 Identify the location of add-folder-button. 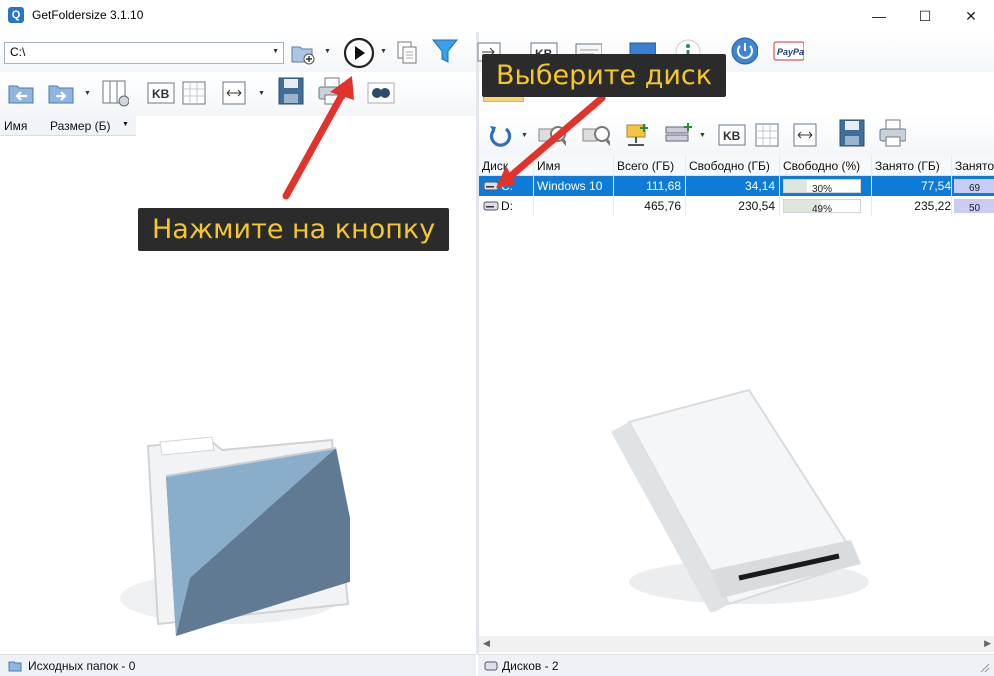
(303, 53).